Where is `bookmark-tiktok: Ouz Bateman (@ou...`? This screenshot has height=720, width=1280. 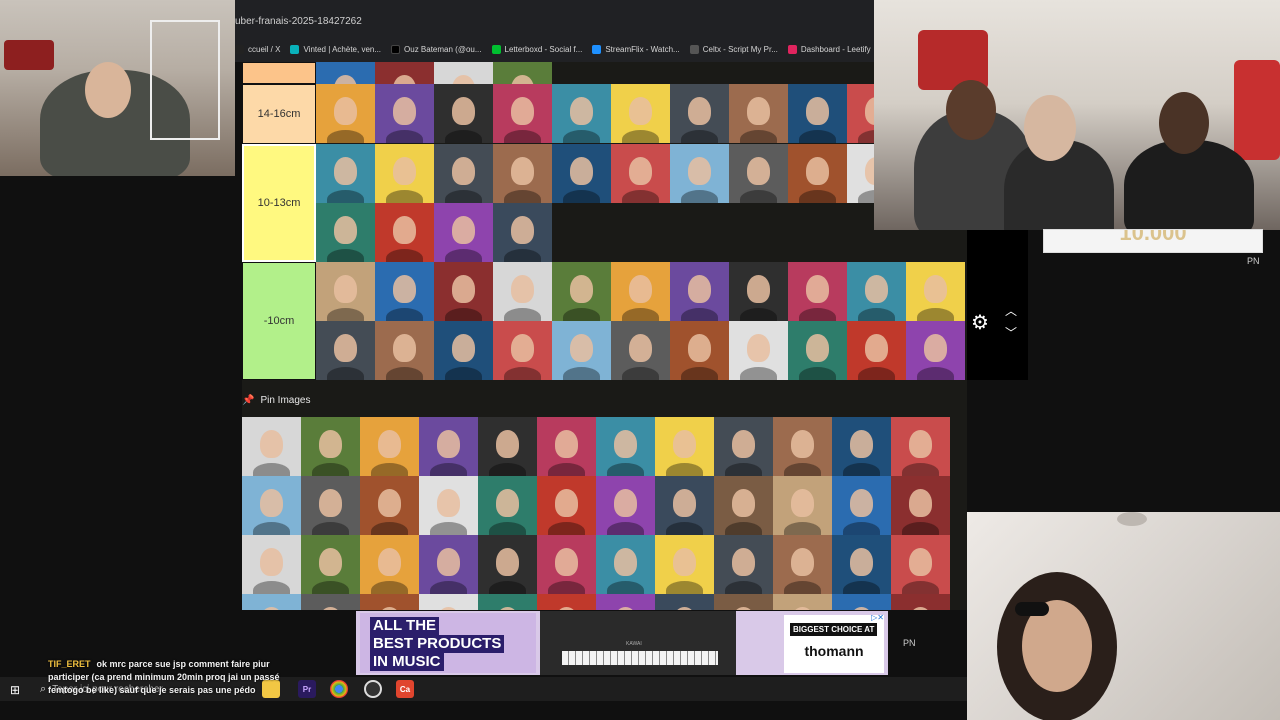
bookmark-tiktok: Ouz Bateman (@ou... is located at coordinates (436, 49).